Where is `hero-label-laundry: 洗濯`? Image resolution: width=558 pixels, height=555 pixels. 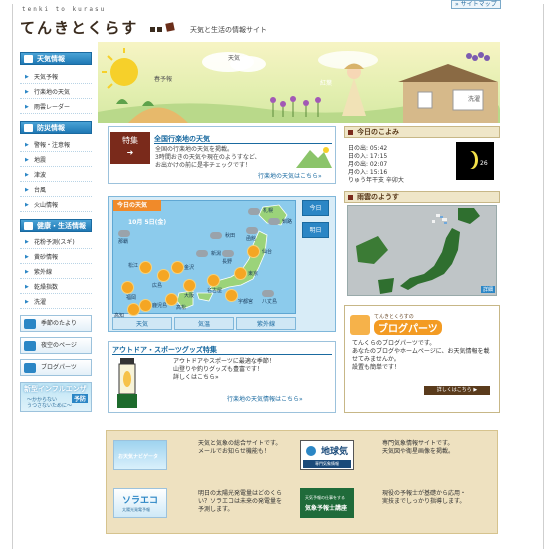 hero-label-laundry: 洗濯 is located at coordinates (474, 99).